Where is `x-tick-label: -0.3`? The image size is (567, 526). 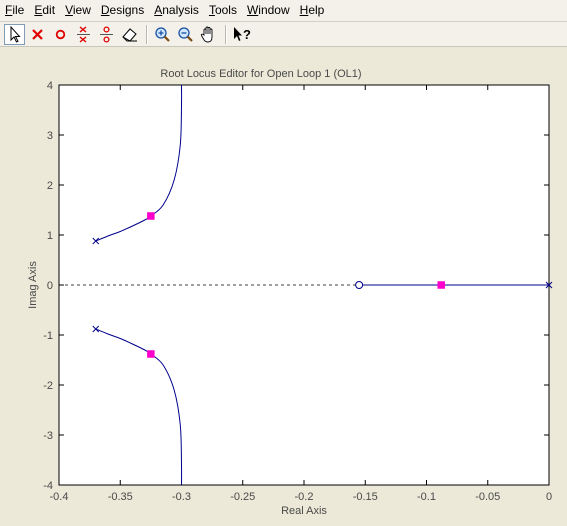
x-tick-label: -0.3 is located at coordinates (181, 497).